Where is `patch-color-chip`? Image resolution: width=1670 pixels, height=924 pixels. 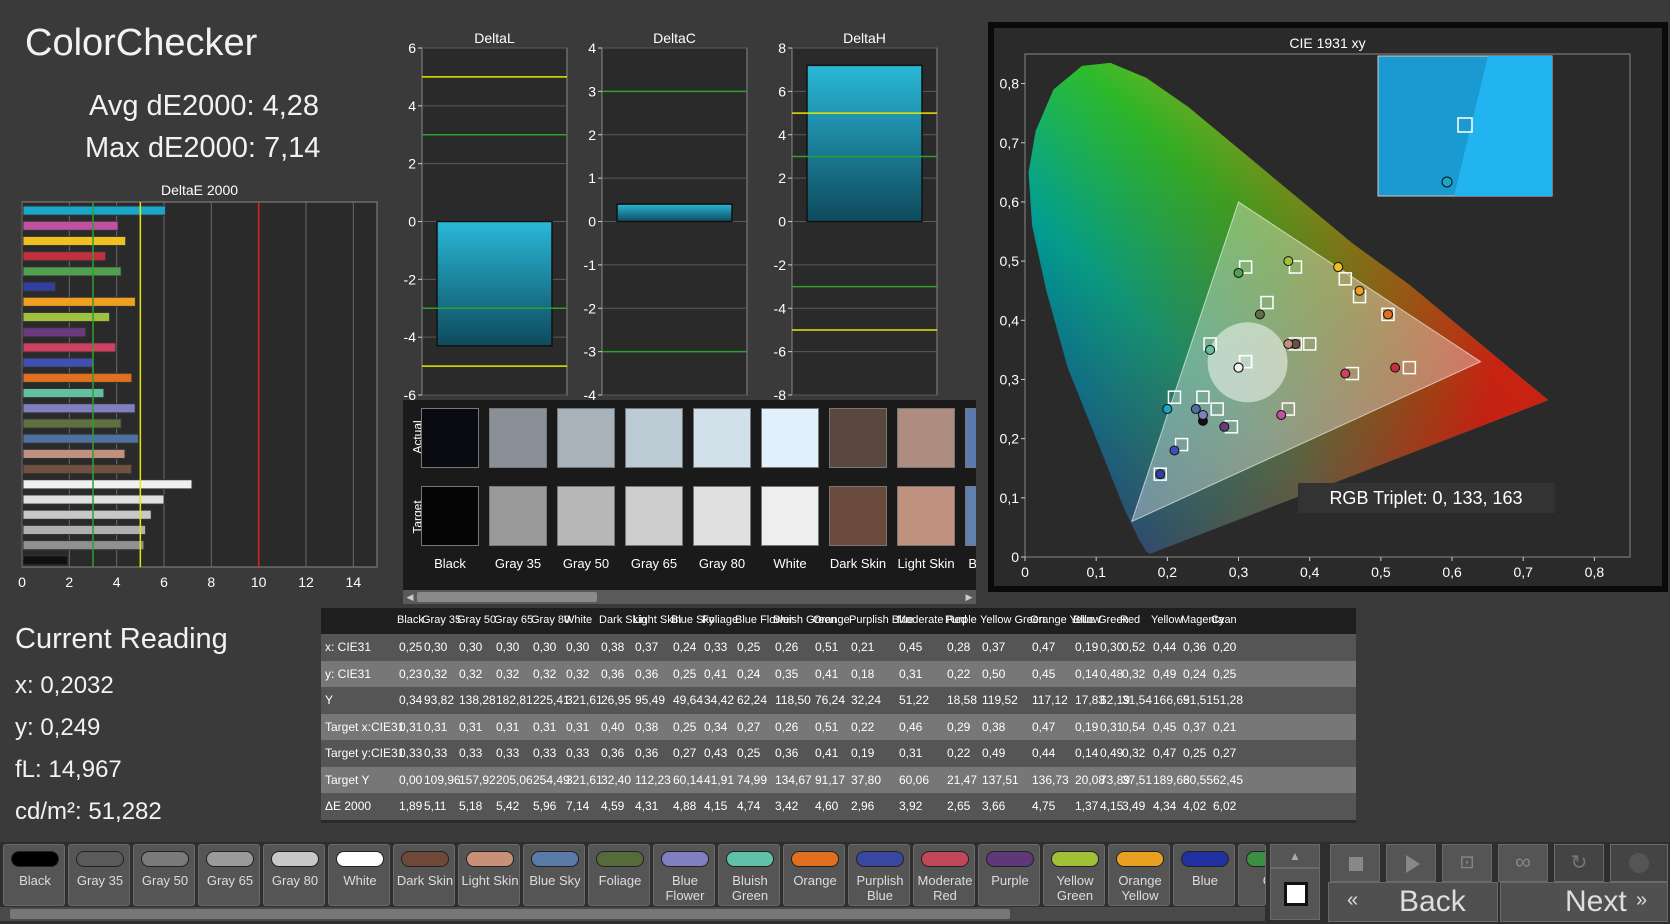 patch-color-chip is located at coordinates (1140, 859).